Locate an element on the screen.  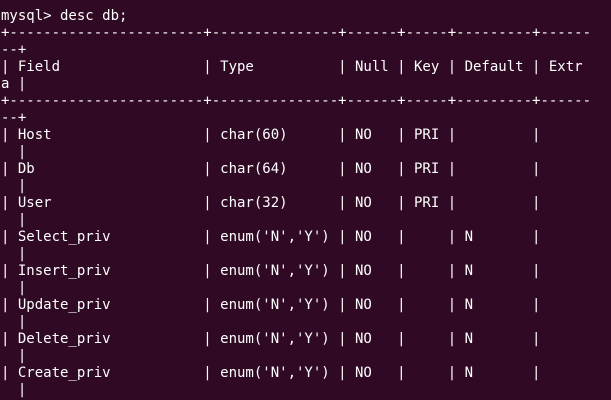
table-header-wrap: a | is located at coordinates (14, 84).